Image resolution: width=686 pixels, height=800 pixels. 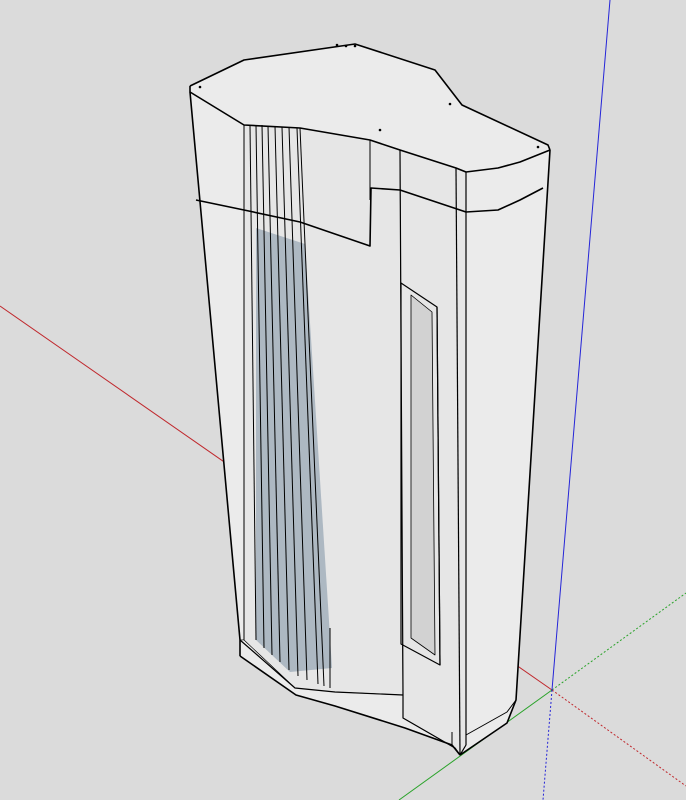 I want to click on blue-axis-dotted, so click(x=547, y=744).